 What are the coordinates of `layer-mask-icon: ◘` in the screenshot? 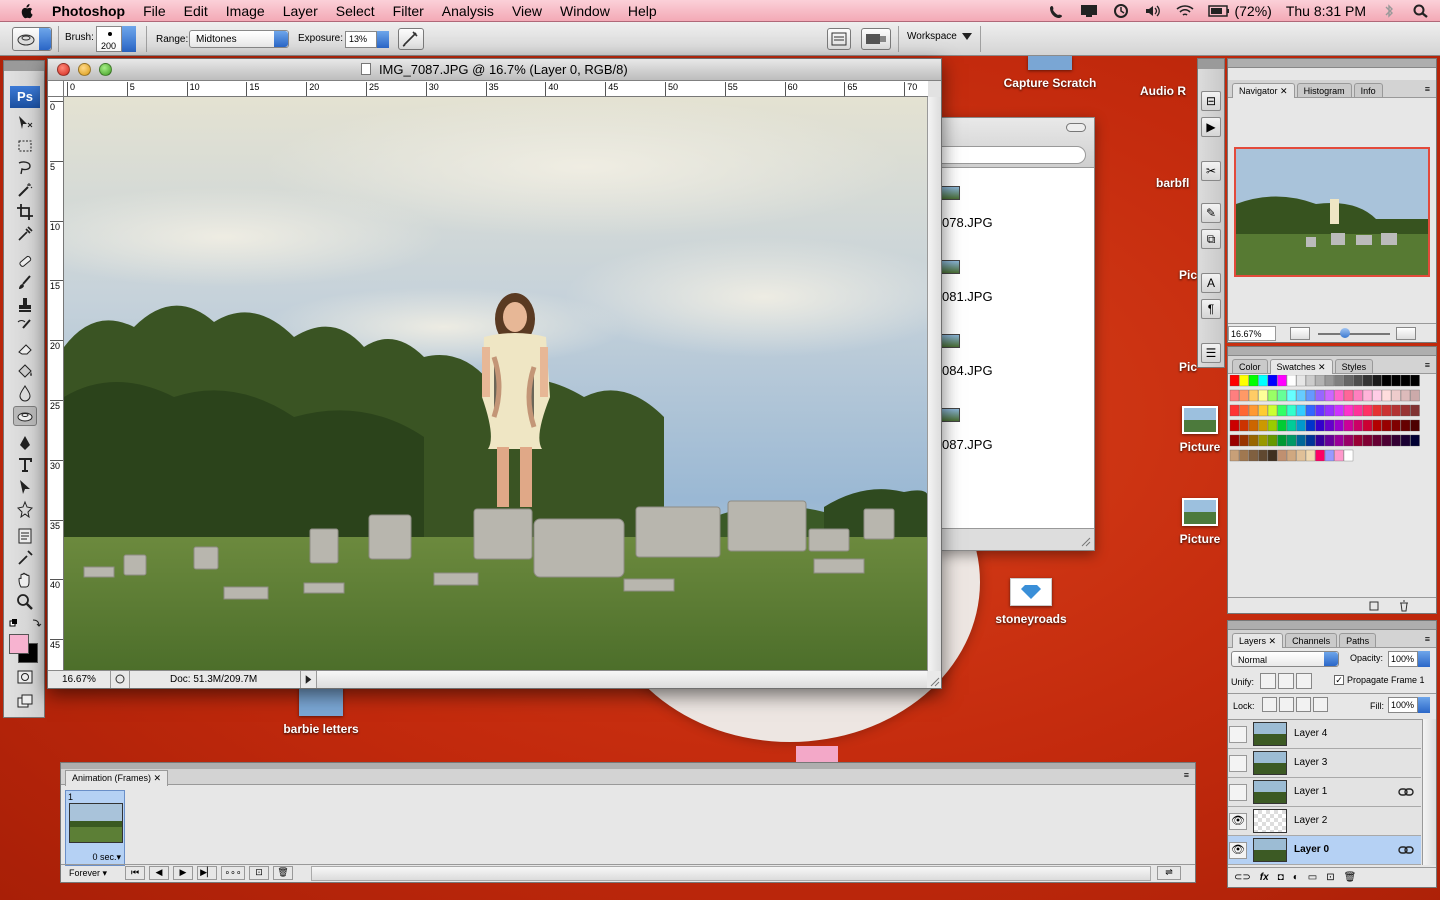 It's located at (1281, 877).